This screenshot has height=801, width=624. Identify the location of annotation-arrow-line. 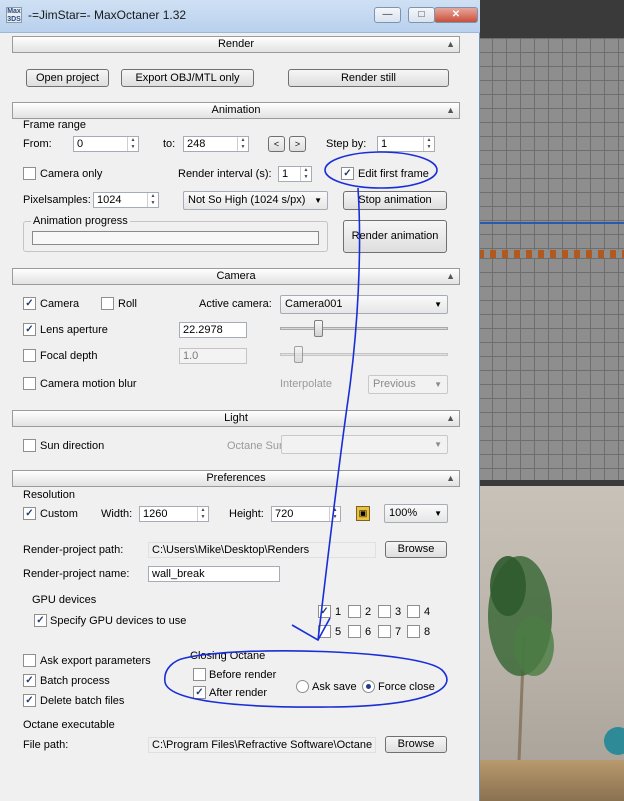
(339, 414).